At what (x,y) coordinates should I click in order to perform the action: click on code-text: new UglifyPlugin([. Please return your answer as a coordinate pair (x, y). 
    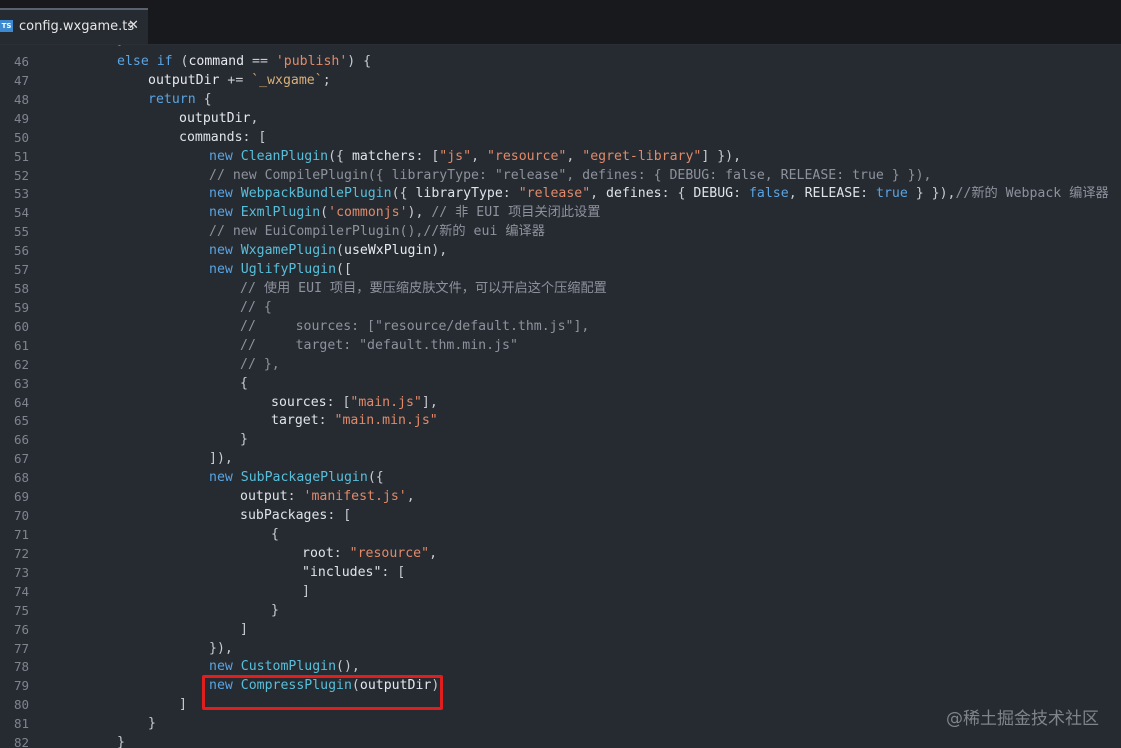
    Looking at the image, I should click on (280, 269).